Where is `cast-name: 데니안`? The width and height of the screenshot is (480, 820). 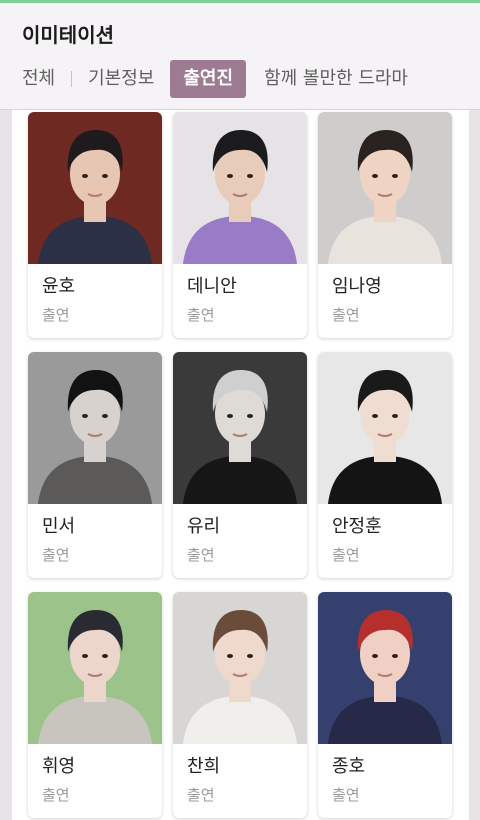 cast-name: 데니안 is located at coordinates (212, 286).